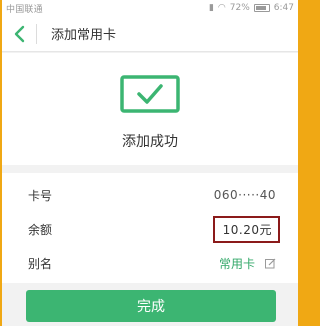  What do you see at coordinates (244, 195) in the screenshot?
I see `card-number-value: 060·····40` at bounding box center [244, 195].